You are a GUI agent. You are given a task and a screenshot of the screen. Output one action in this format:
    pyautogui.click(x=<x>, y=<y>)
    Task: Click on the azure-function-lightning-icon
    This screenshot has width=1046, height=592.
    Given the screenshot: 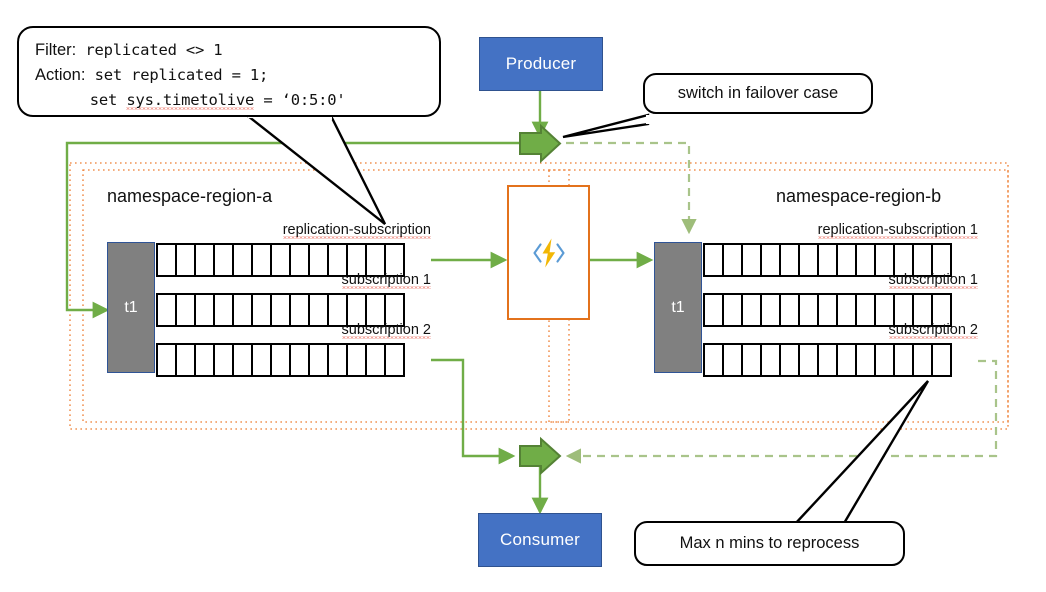 What is the action you would take?
    pyautogui.click(x=548, y=252)
    